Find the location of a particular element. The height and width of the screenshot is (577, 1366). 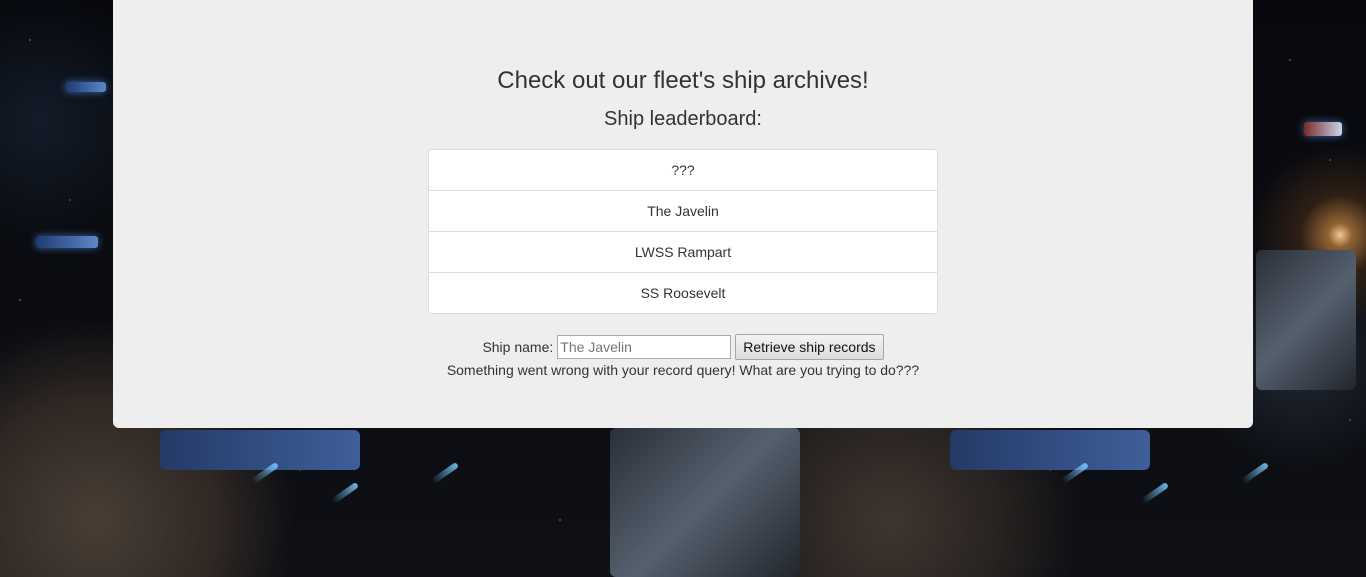

background-cruiser-right is located at coordinates (1306, 320).